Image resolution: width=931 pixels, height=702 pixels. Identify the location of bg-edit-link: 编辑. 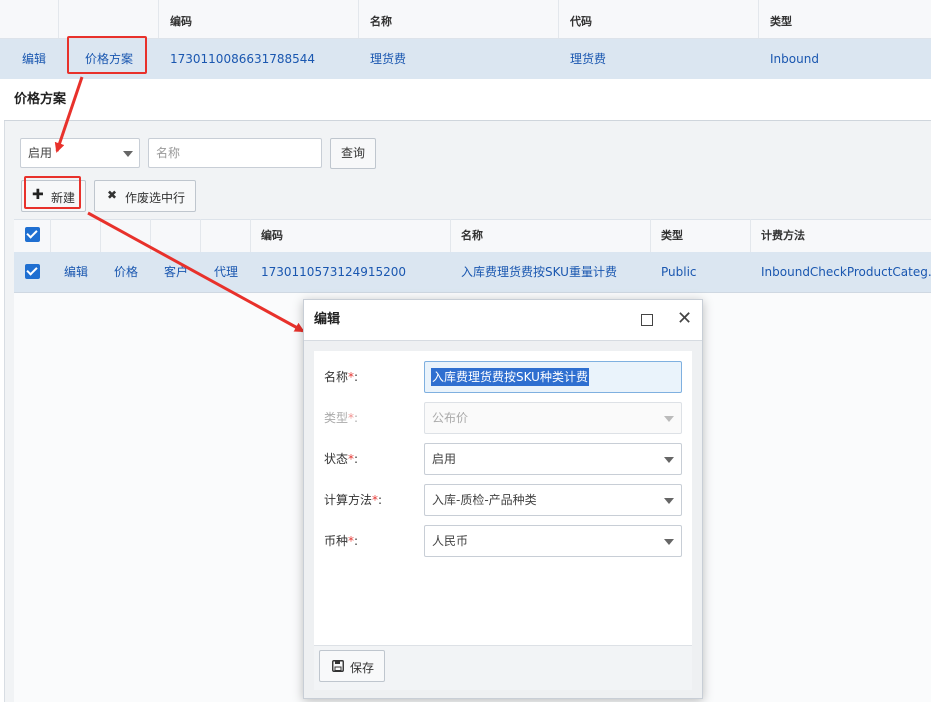
(34, 59).